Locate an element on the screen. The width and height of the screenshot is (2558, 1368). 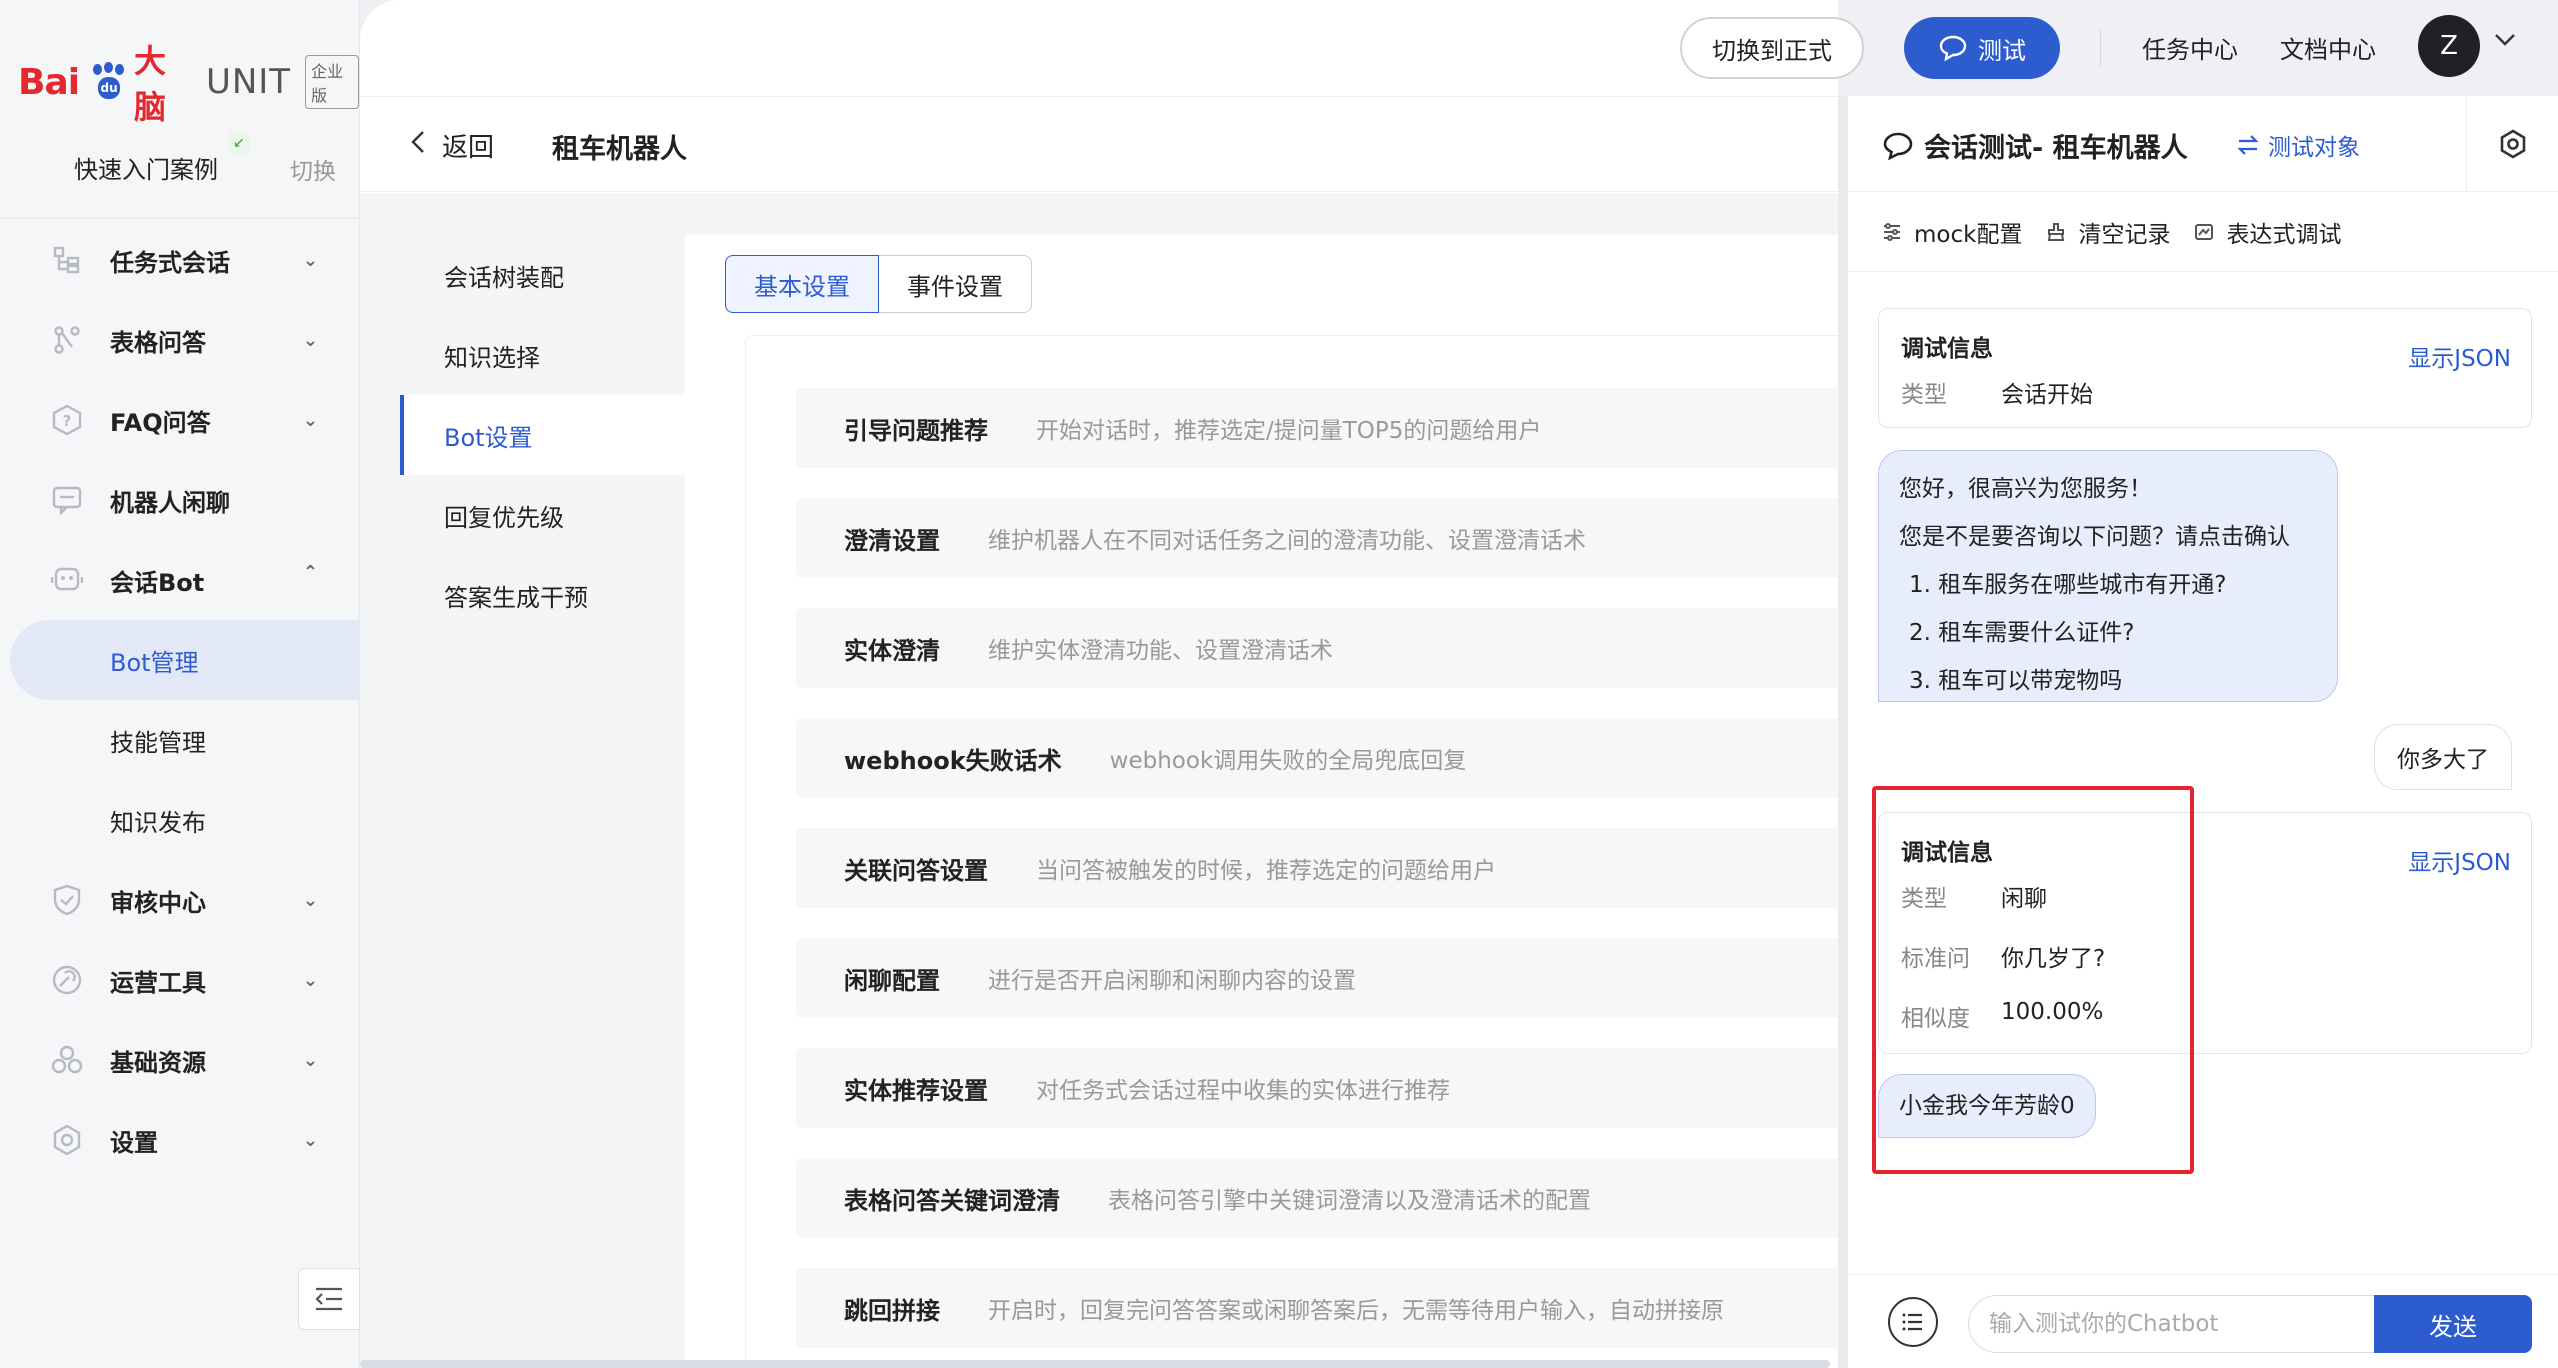
setting-name: 实体推荐设置 is located at coordinates (916, 1090).